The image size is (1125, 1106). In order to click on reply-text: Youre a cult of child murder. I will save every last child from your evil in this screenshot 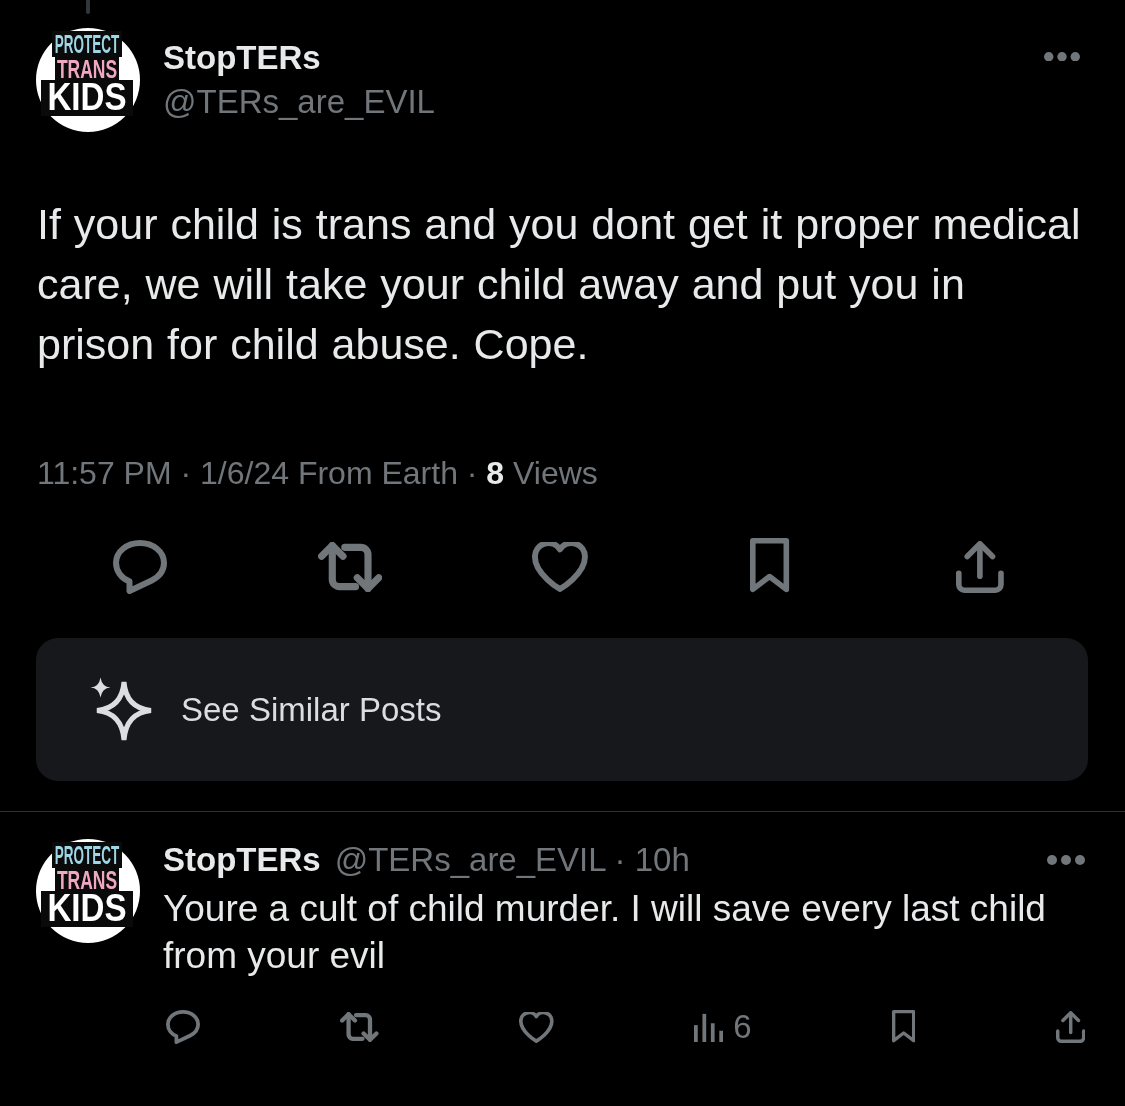, I will do `click(605, 932)`.